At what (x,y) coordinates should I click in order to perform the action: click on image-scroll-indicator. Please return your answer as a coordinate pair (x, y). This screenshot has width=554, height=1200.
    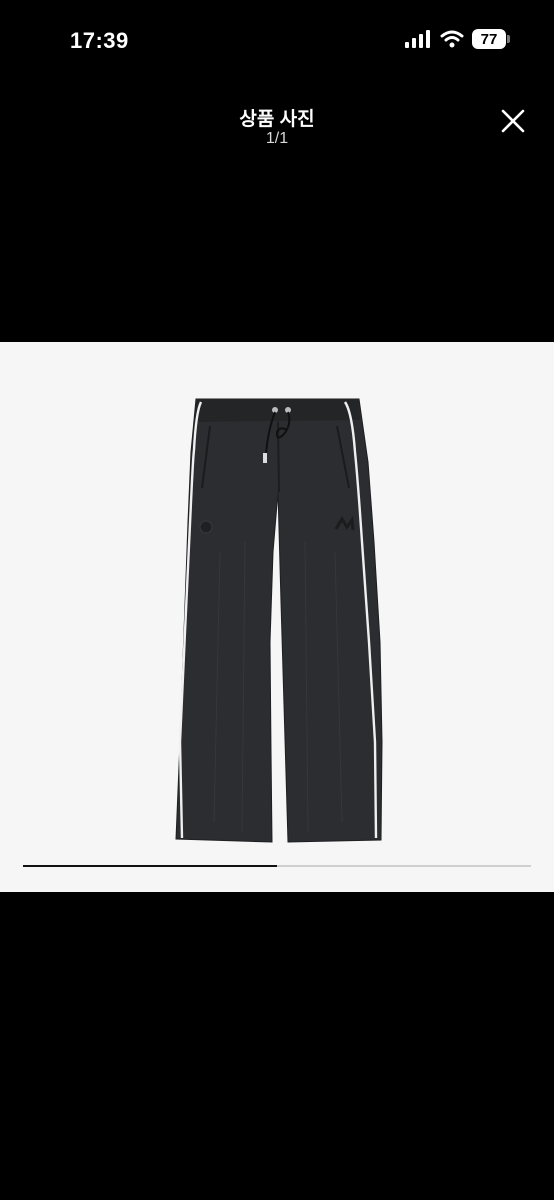
    Looking at the image, I should click on (277, 866).